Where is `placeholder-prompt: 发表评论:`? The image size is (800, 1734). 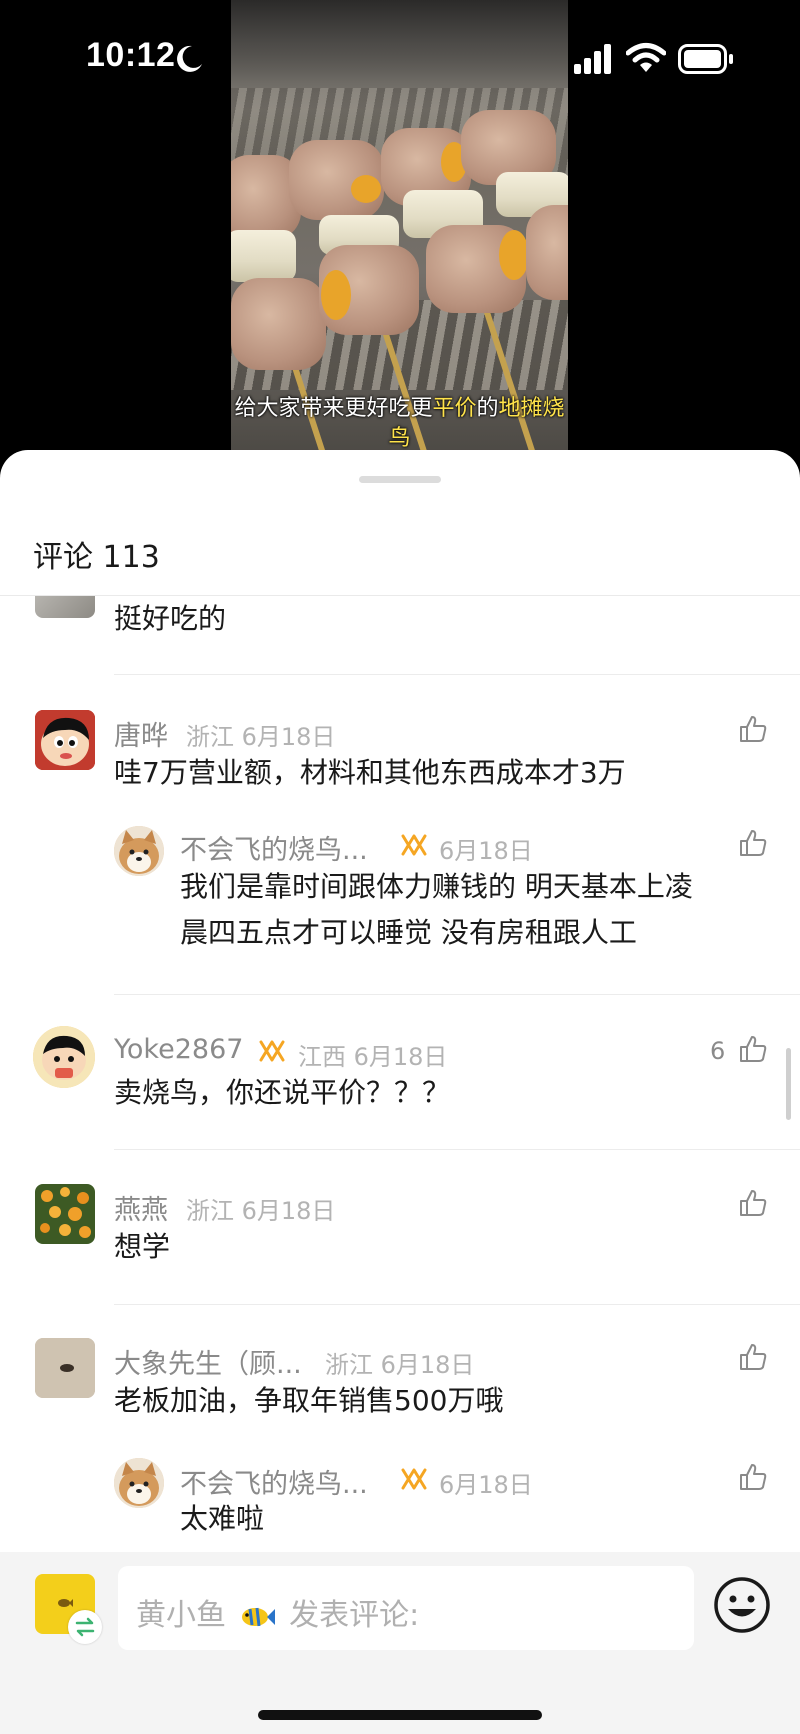 placeholder-prompt: 发表评论: is located at coordinates (354, 1615).